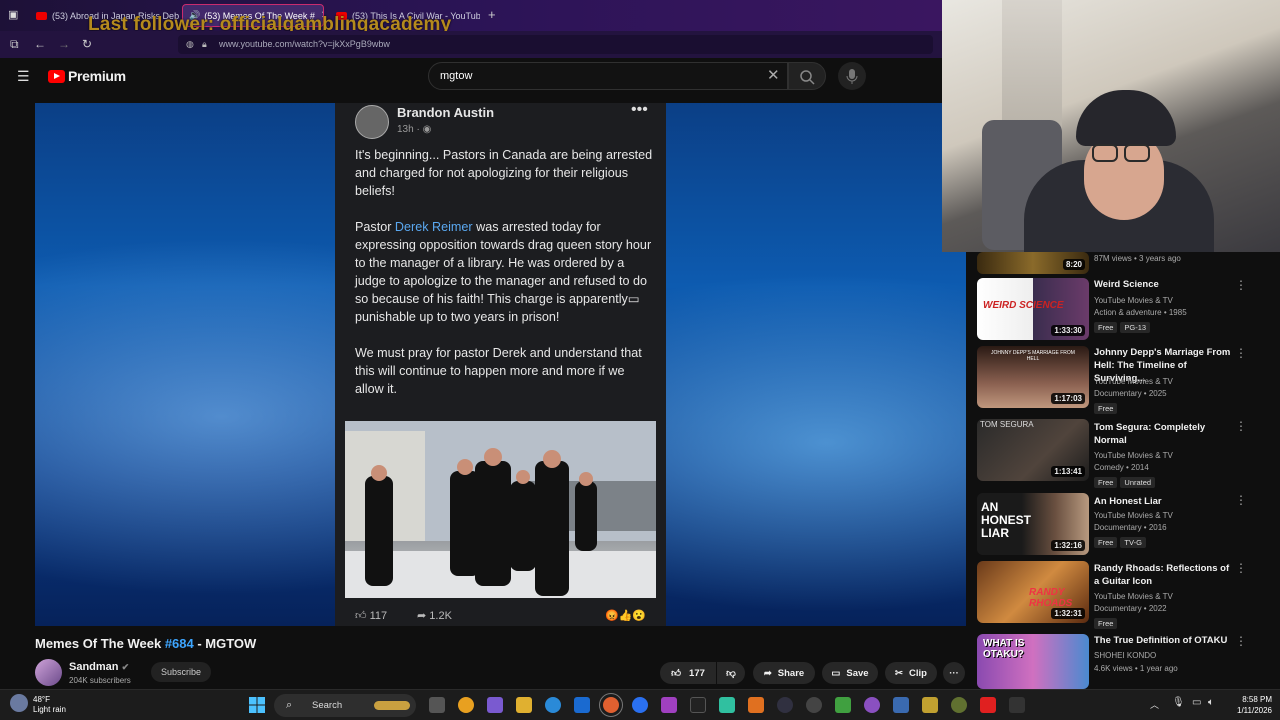 The height and width of the screenshot is (720, 1280). What do you see at coordinates (553, 705) in the screenshot?
I see `edge-icon` at bounding box center [553, 705].